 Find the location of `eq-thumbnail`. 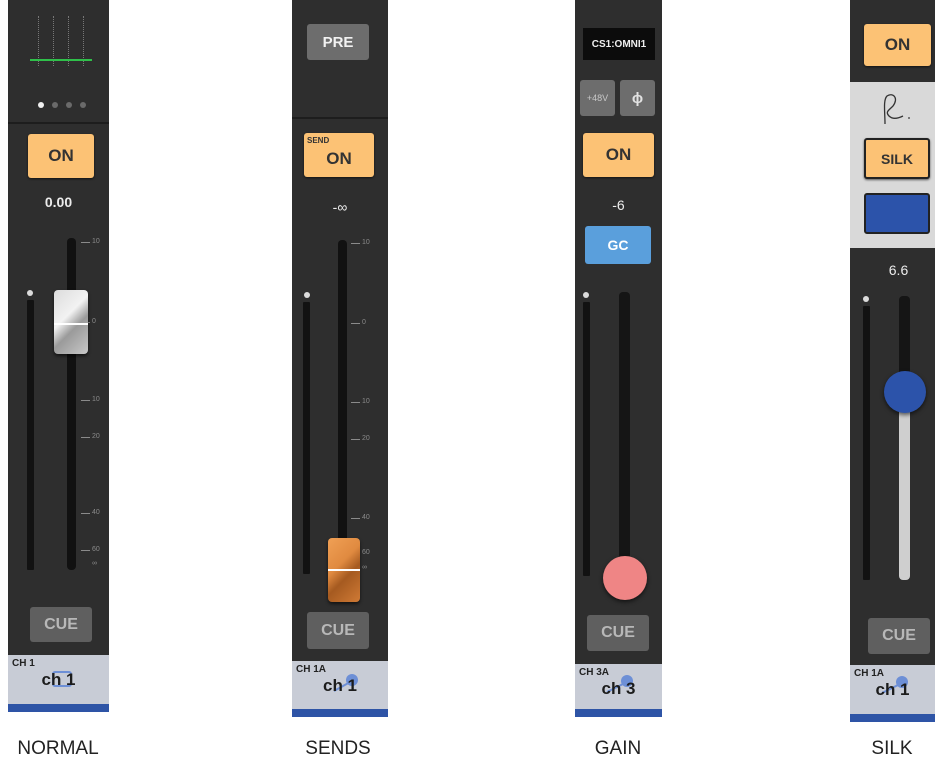

eq-thumbnail is located at coordinates (61, 41).